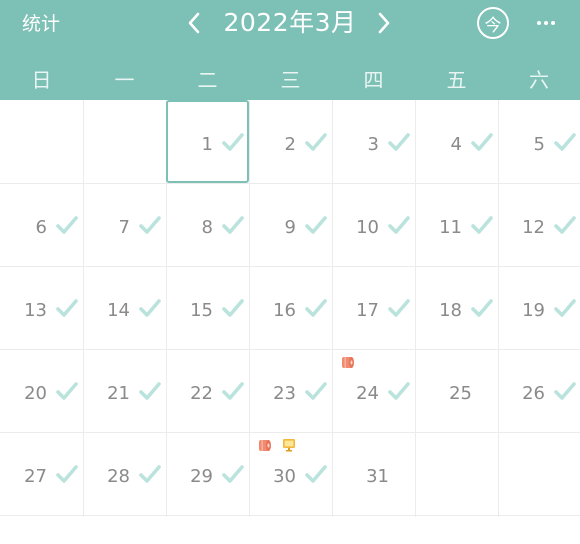 The height and width of the screenshot is (544, 580). I want to click on day-number: 1, so click(207, 144).